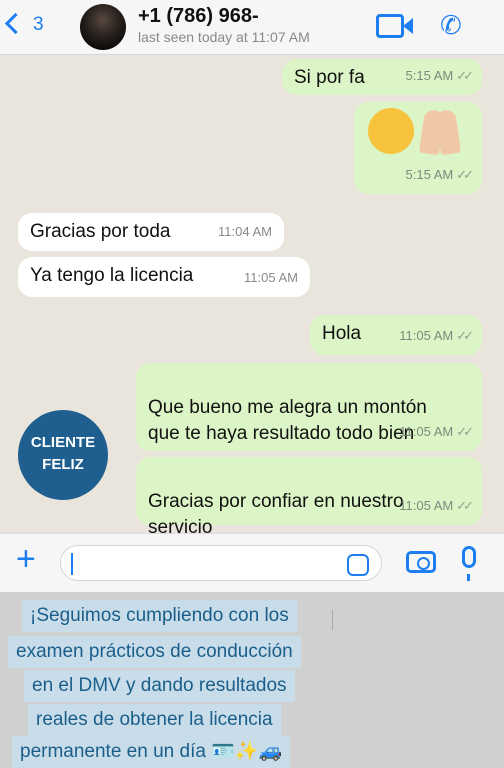 The height and width of the screenshot is (768, 504). Describe the element at coordinates (396, 335) in the screenshot. I see `message-bubble-5: Hola 11:05 AM ✓✓` at that location.